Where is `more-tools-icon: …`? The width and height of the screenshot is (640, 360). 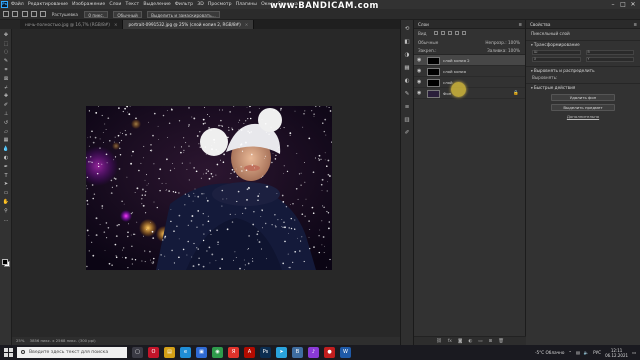
more-tools-icon: … is located at coordinates (6, 220).